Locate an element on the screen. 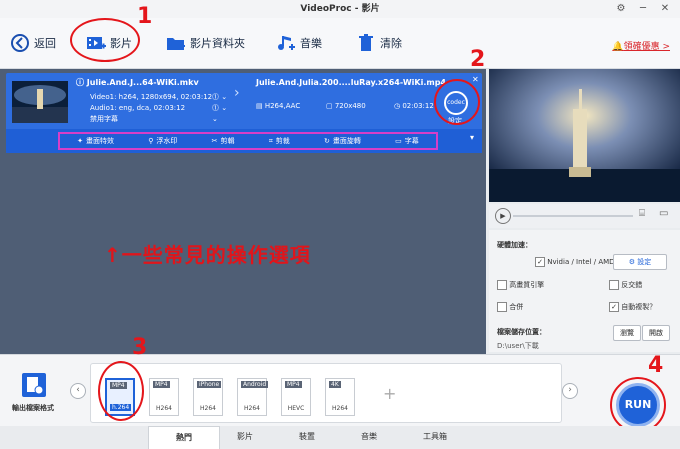 This screenshot has height=449, width=680. op-watermark-label: 浮水印 is located at coordinates (167, 141).